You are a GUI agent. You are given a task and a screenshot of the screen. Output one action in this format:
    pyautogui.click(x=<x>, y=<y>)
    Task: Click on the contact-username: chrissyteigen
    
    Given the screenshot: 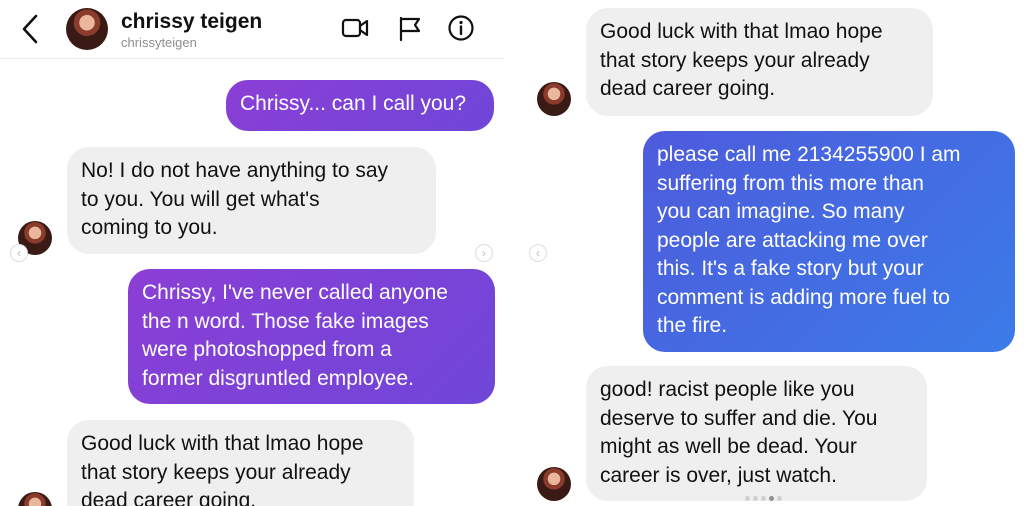 What is the action you would take?
    pyautogui.click(x=159, y=42)
    